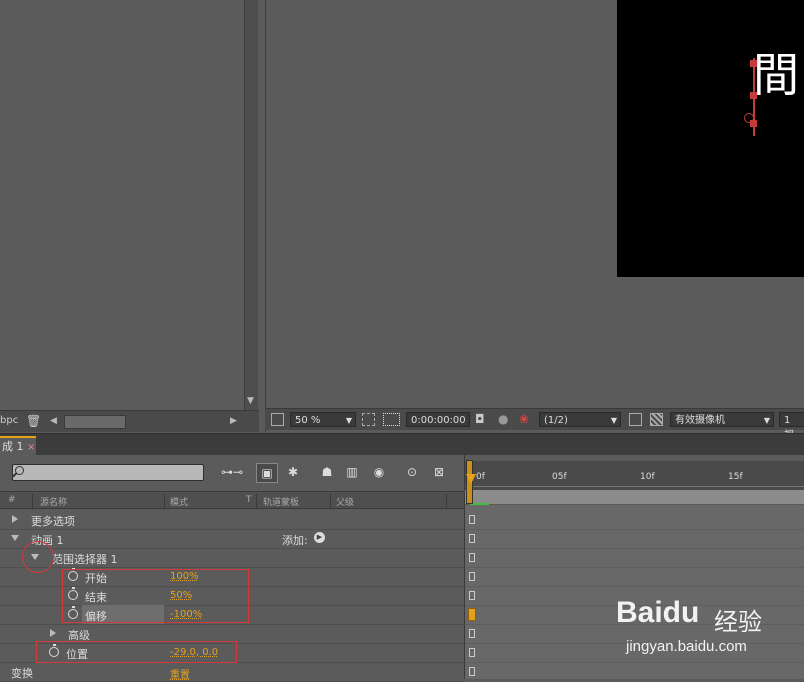 This screenshot has width=804, height=682. I want to click on property-label: 范围选择器 1, so click(85, 559).